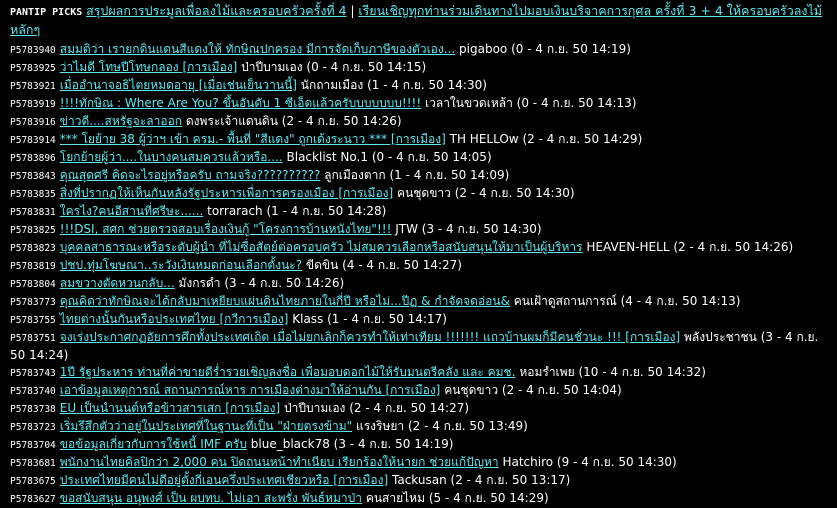 The image size is (837, 508). What do you see at coordinates (235, 211) in the screenshot?
I see `topic-author: torrarach` at bounding box center [235, 211].